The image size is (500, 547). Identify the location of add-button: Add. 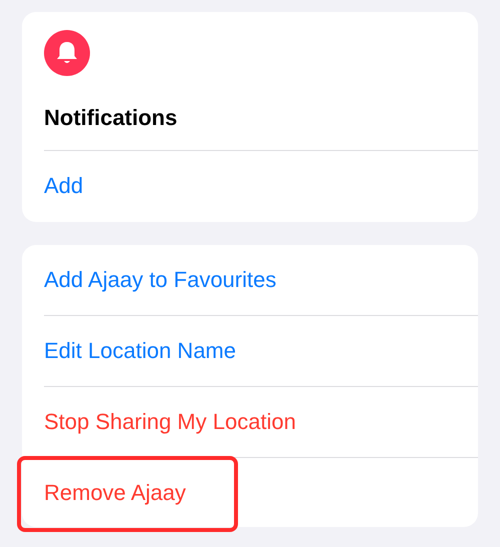
(64, 186).